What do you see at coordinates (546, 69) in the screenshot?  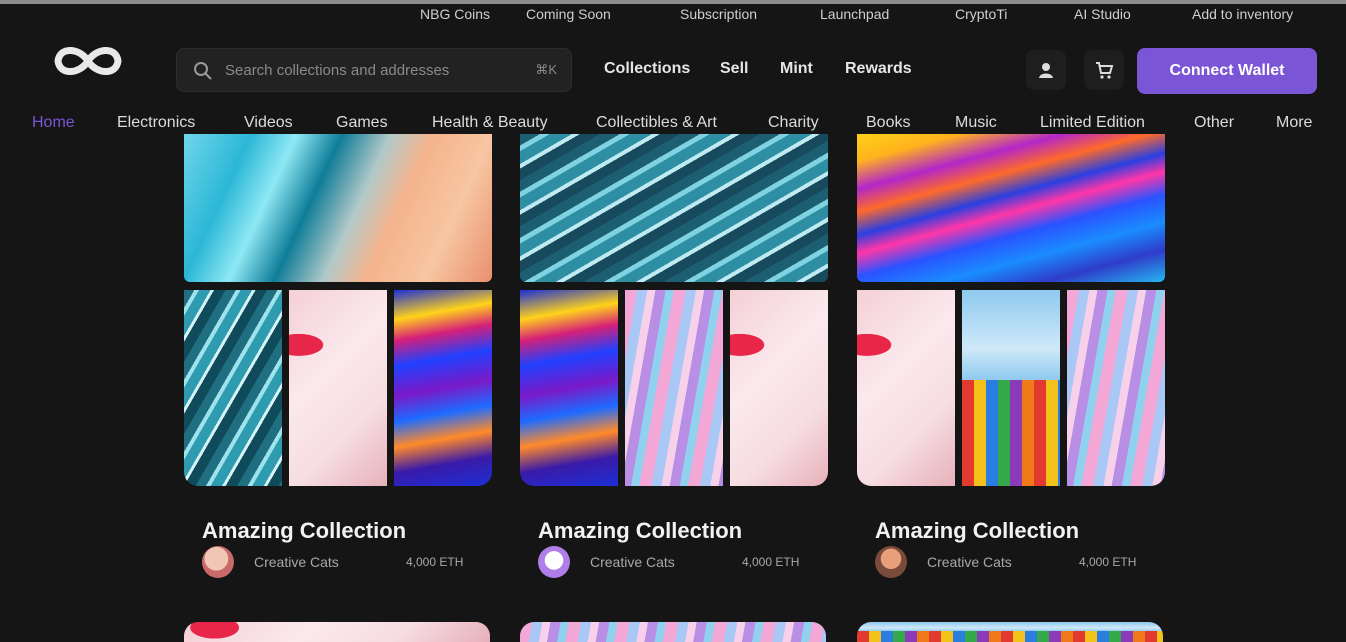 I see `search-shortcut: ⌘K` at bounding box center [546, 69].